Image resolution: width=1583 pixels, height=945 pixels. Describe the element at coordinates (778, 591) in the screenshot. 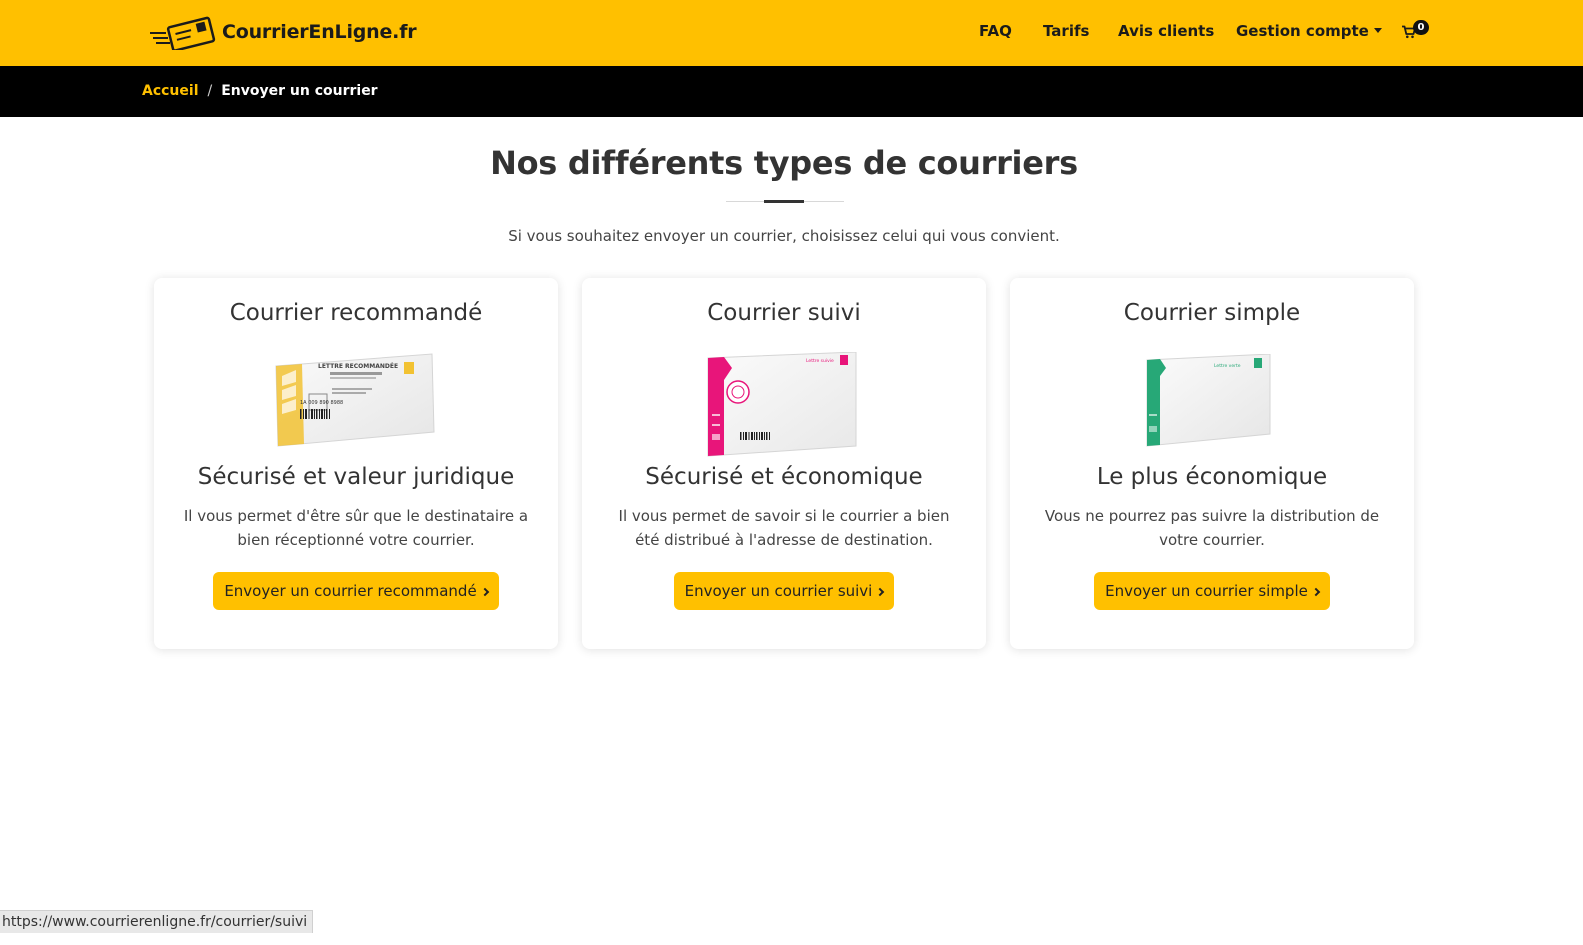

I see `button-label: Envoyer un courrier suivi` at that location.